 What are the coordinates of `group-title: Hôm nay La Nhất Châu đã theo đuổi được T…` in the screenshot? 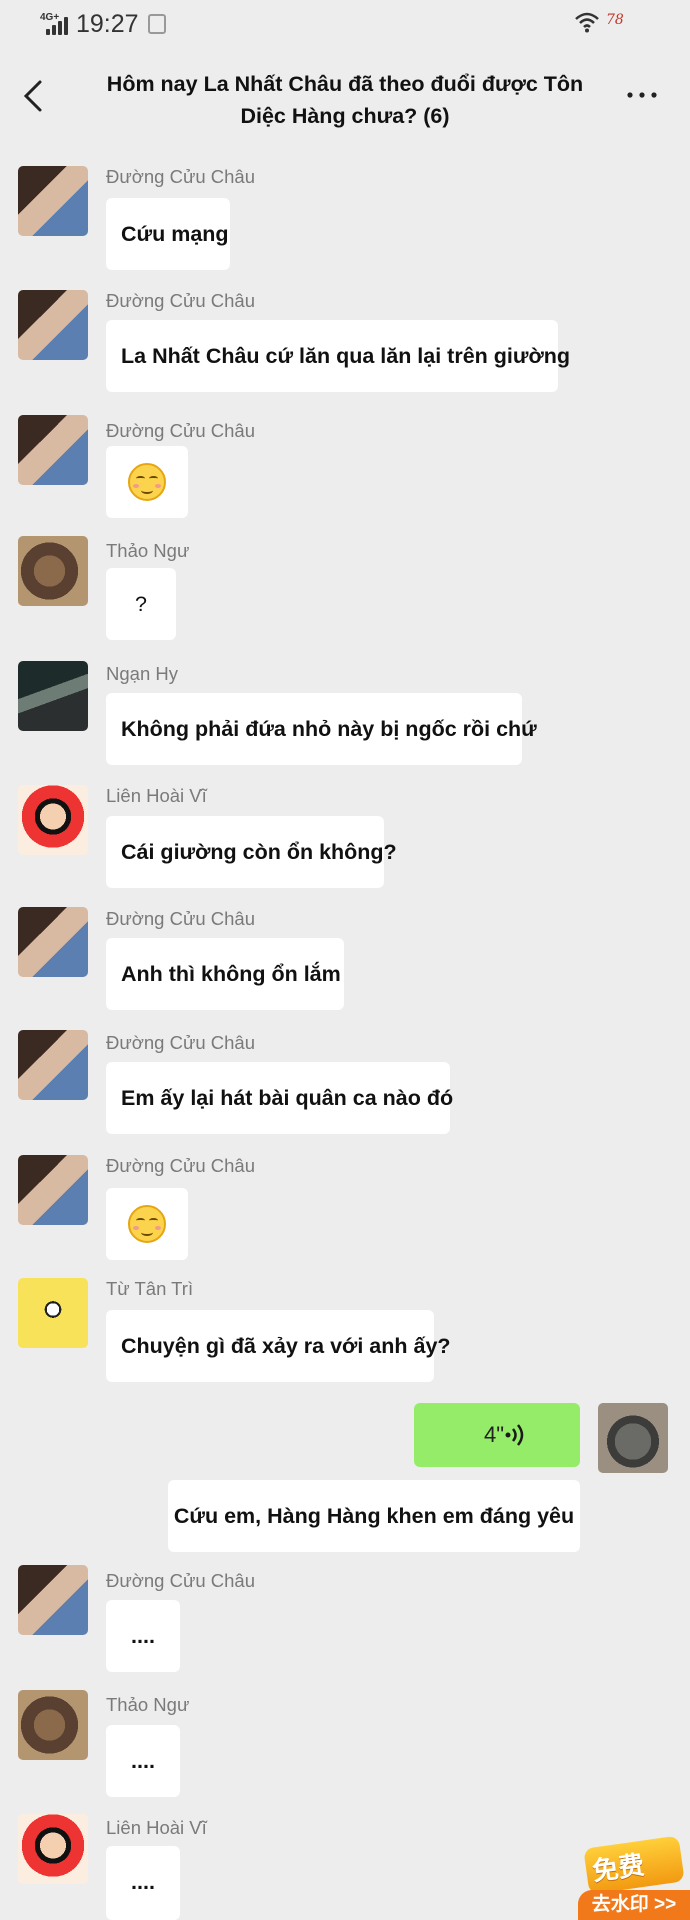 It's located at (345, 100).